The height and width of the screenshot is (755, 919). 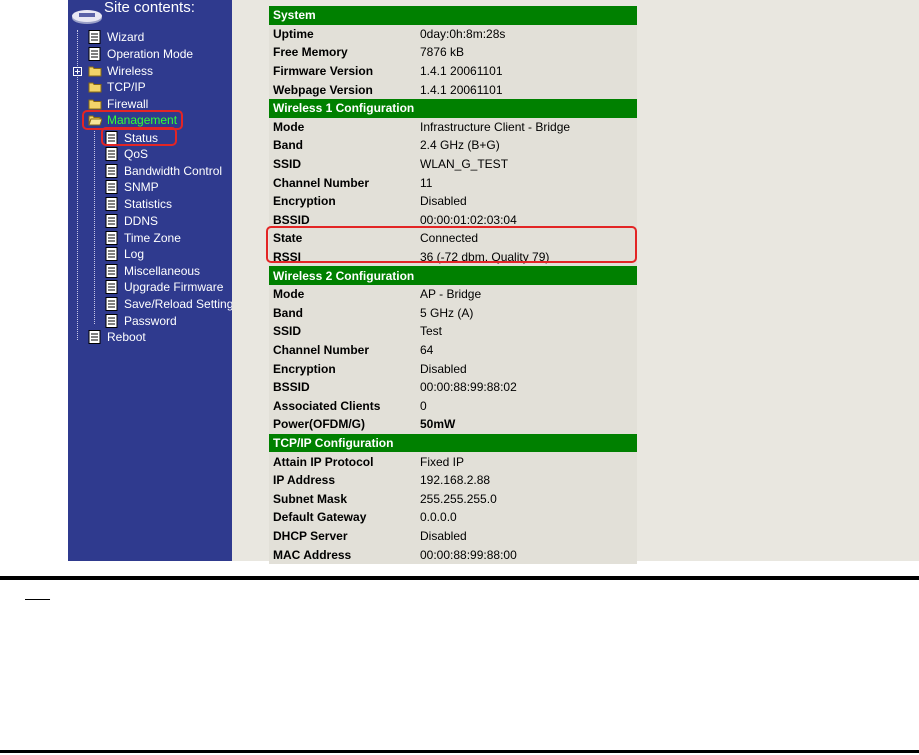 What do you see at coordinates (148, 204) in the screenshot?
I see `sidebar-item-label: Statistics` at bounding box center [148, 204].